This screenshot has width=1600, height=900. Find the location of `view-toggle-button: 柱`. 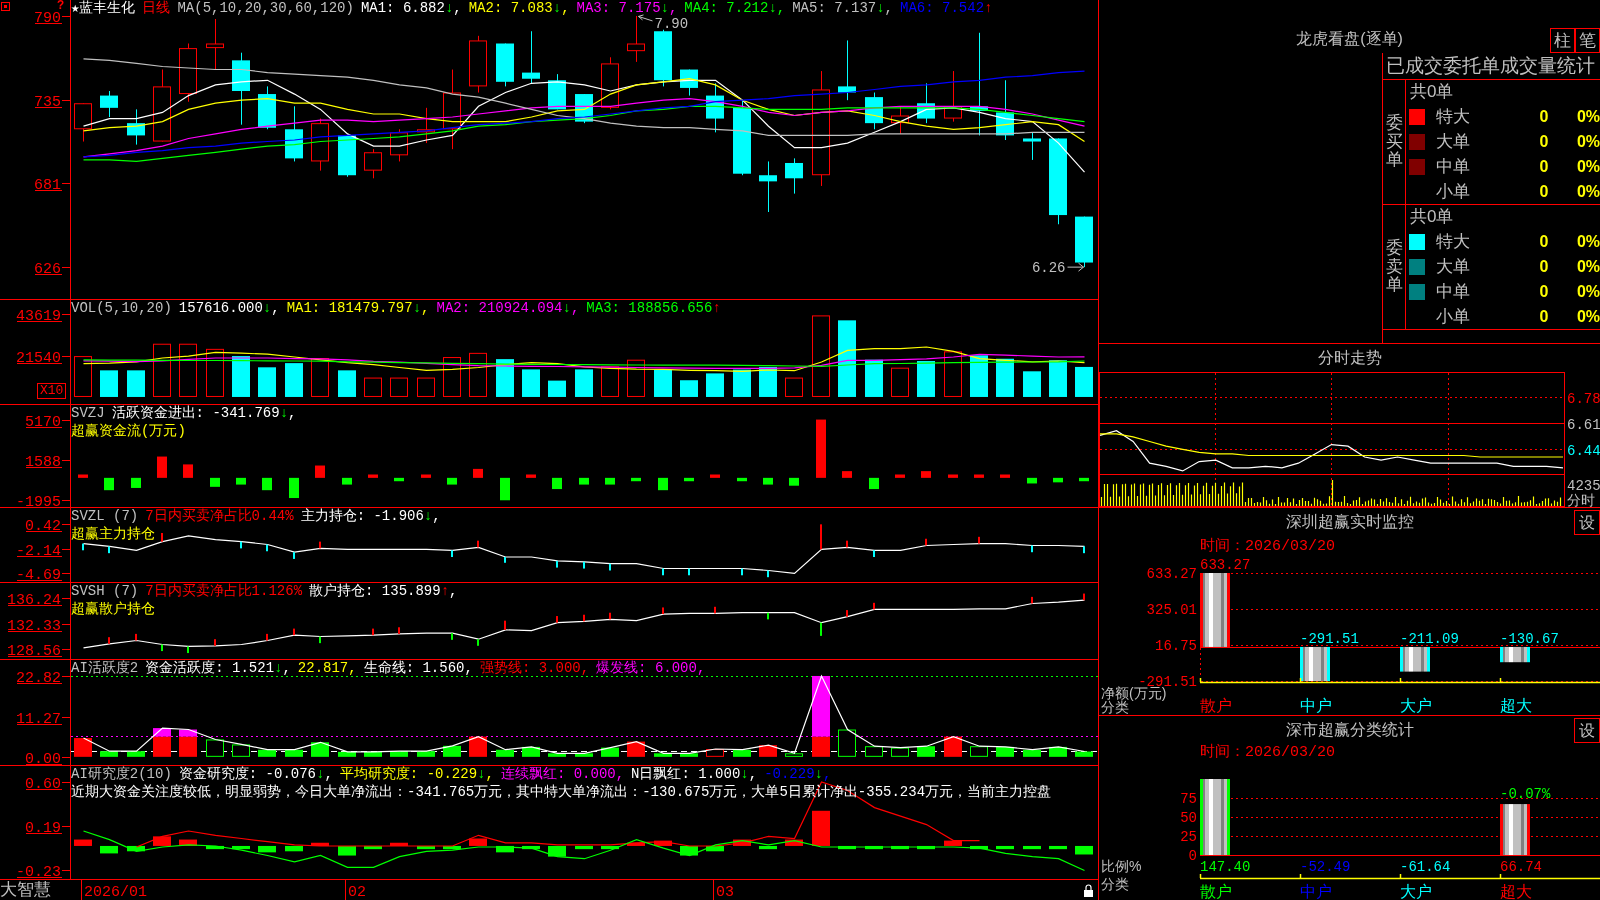

view-toggle-button: 柱 is located at coordinates (1562, 40).